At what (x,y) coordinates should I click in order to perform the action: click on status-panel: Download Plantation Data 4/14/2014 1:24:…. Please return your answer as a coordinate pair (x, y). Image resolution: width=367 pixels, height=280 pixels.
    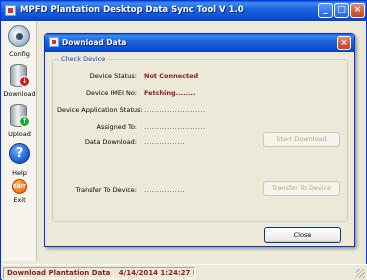
    Looking at the image, I should click on (99, 273).